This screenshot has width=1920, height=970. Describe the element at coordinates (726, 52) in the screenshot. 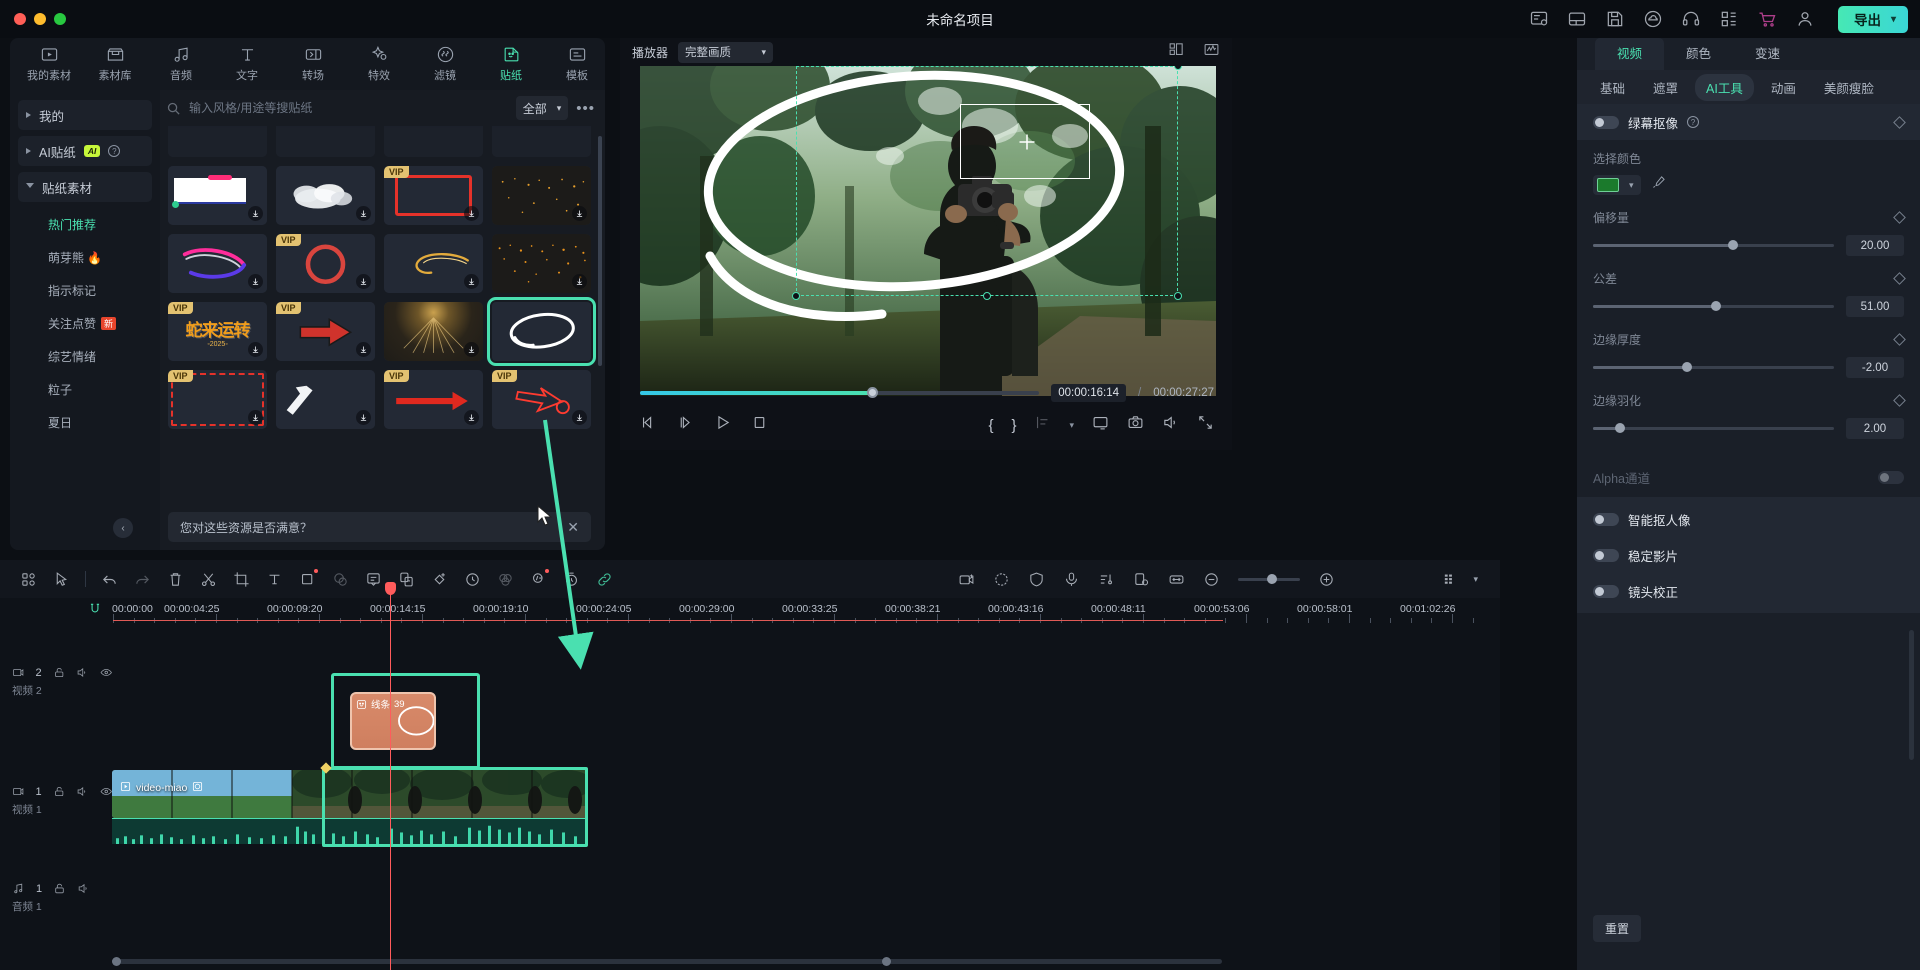

I see `quality-dropdown: 完整画质 ▾` at that location.